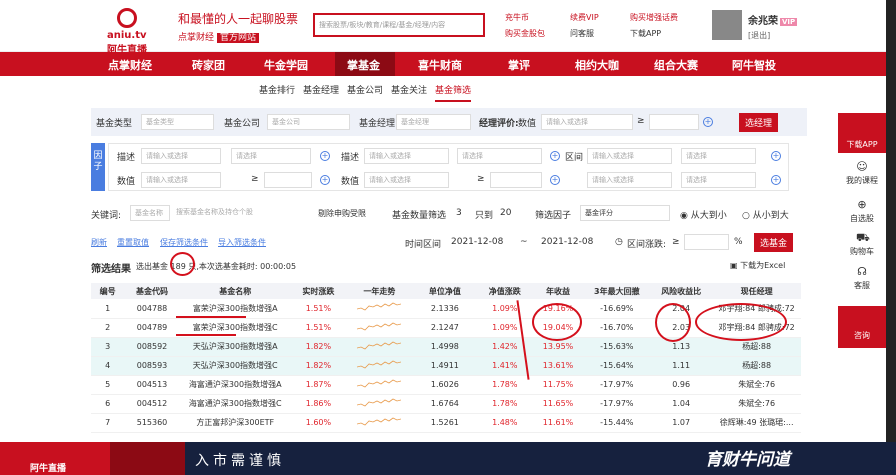 This screenshot has width=896, height=475. What do you see at coordinates (629, 180) in the screenshot?
I see `interval-input-2: 请输入或选择` at bounding box center [629, 180].